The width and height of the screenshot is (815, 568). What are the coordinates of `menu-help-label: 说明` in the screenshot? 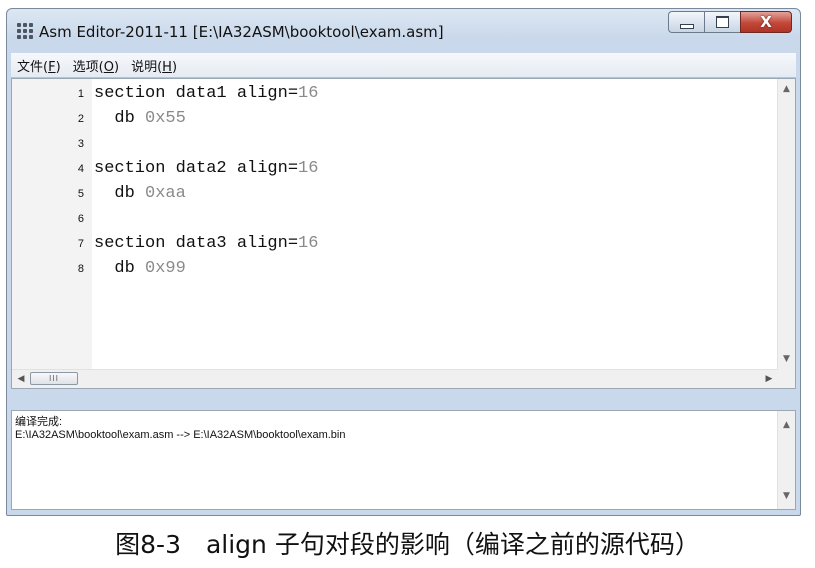 It's located at (144, 67).